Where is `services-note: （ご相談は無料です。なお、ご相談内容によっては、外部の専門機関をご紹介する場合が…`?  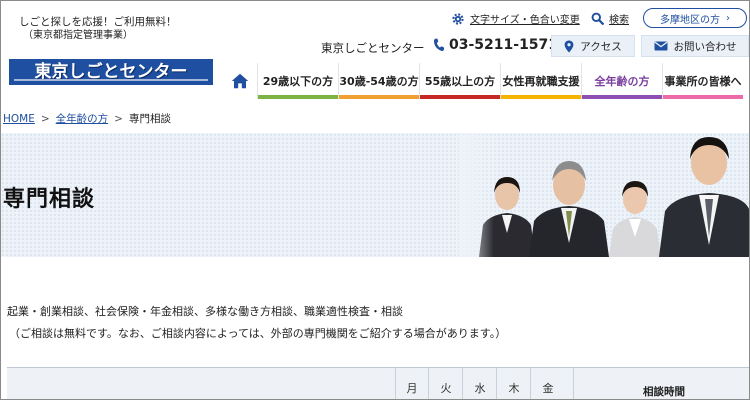
services-note: （ご相談は無料です。なお、ご相談内容によっては、外部の専門機関をご紹介する場合が… is located at coordinates (258, 333).